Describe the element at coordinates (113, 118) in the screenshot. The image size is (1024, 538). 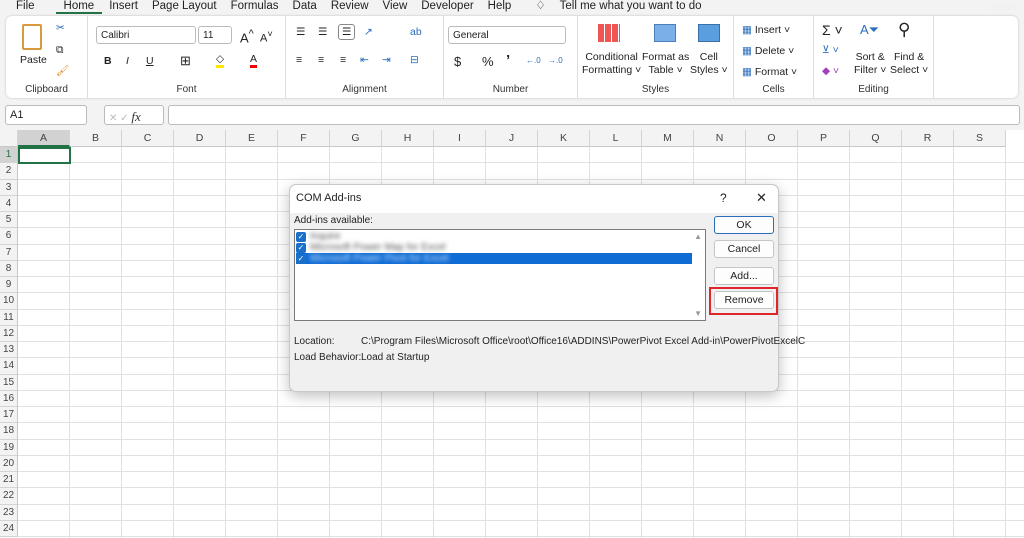
I see `cancel-icon: ✕` at that location.